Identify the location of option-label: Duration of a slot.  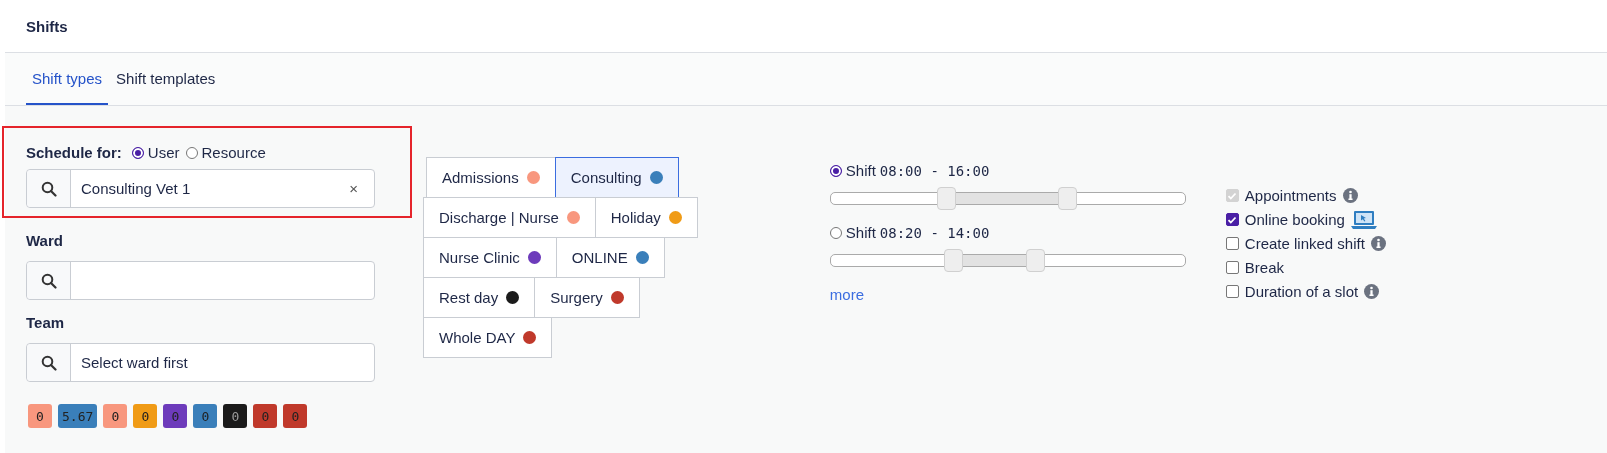
(1301, 291).